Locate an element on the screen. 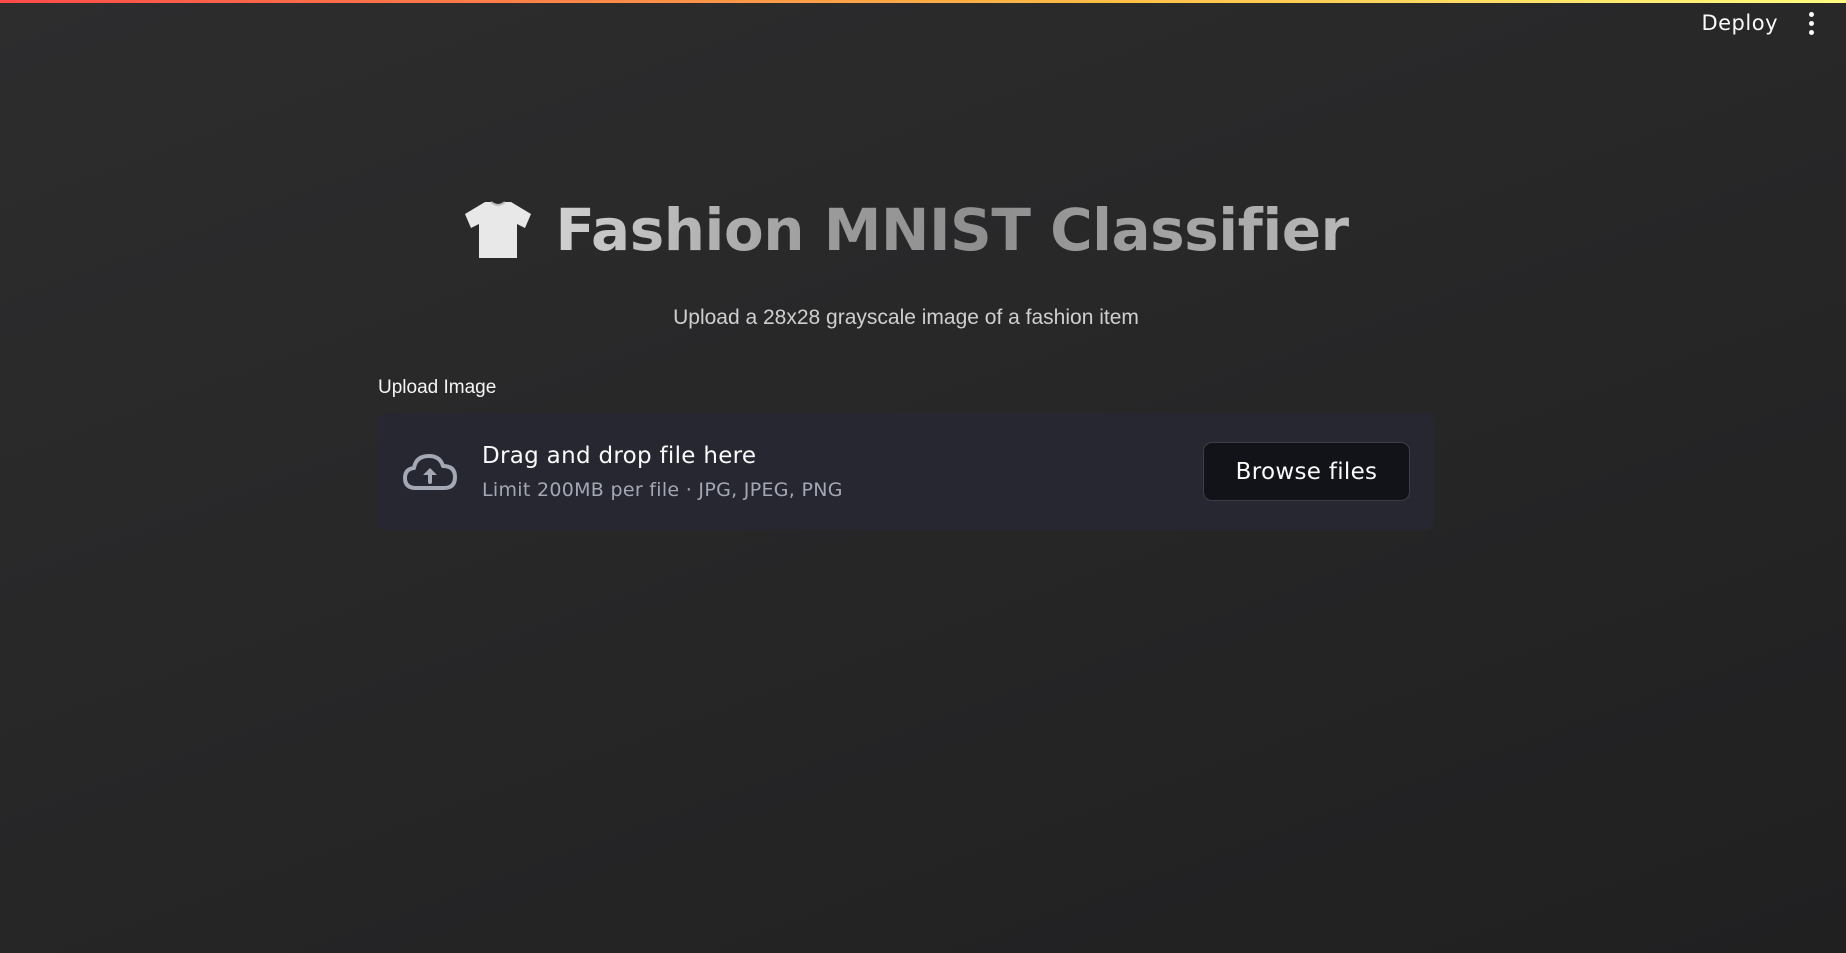 This screenshot has width=1846, height=953. cloud-upload-icon is located at coordinates (430, 471).